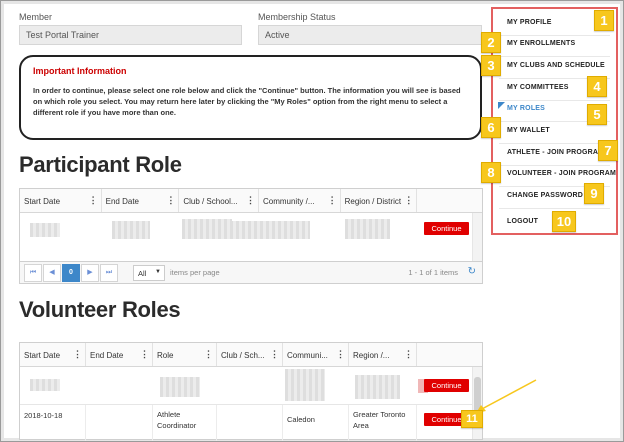 Image resolution: width=624 pixels, height=442 pixels. Describe the element at coordinates (597, 86) in the screenshot. I see `annotation-badge: 4` at that location.